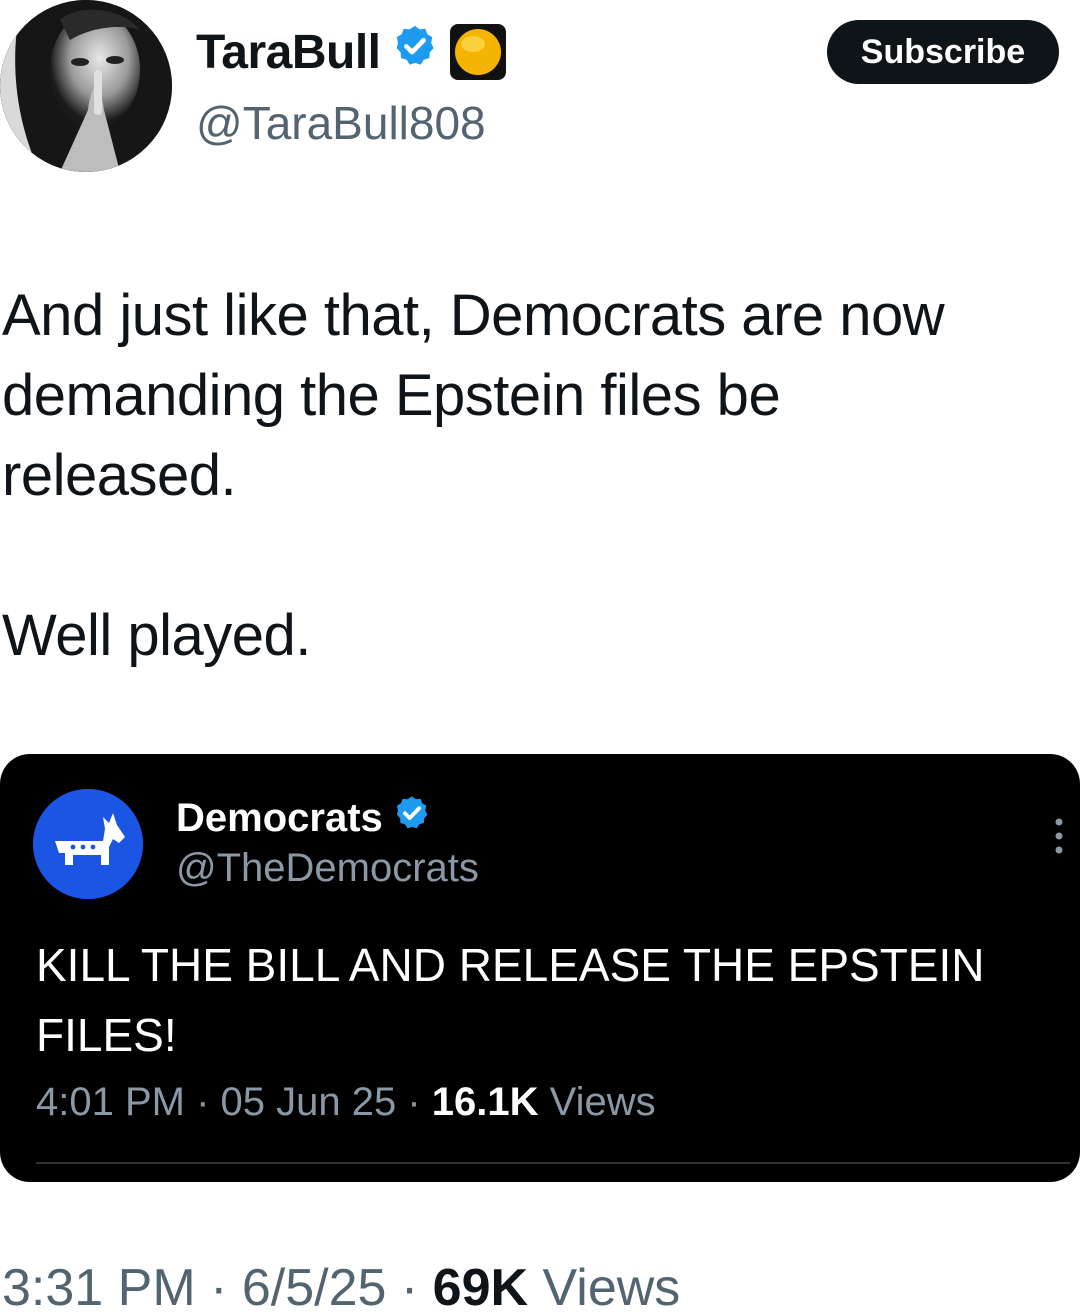 The width and height of the screenshot is (1080, 1315). I want to click on quoted-author-handle: @TheDemocrats, so click(327, 868).